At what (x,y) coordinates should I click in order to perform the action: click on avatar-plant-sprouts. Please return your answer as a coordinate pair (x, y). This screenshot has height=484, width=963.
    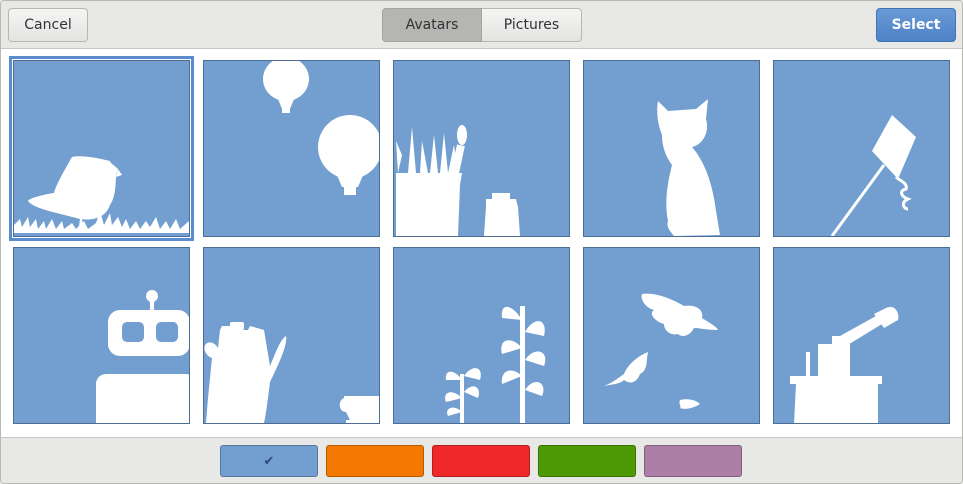
    Looking at the image, I should click on (481, 335).